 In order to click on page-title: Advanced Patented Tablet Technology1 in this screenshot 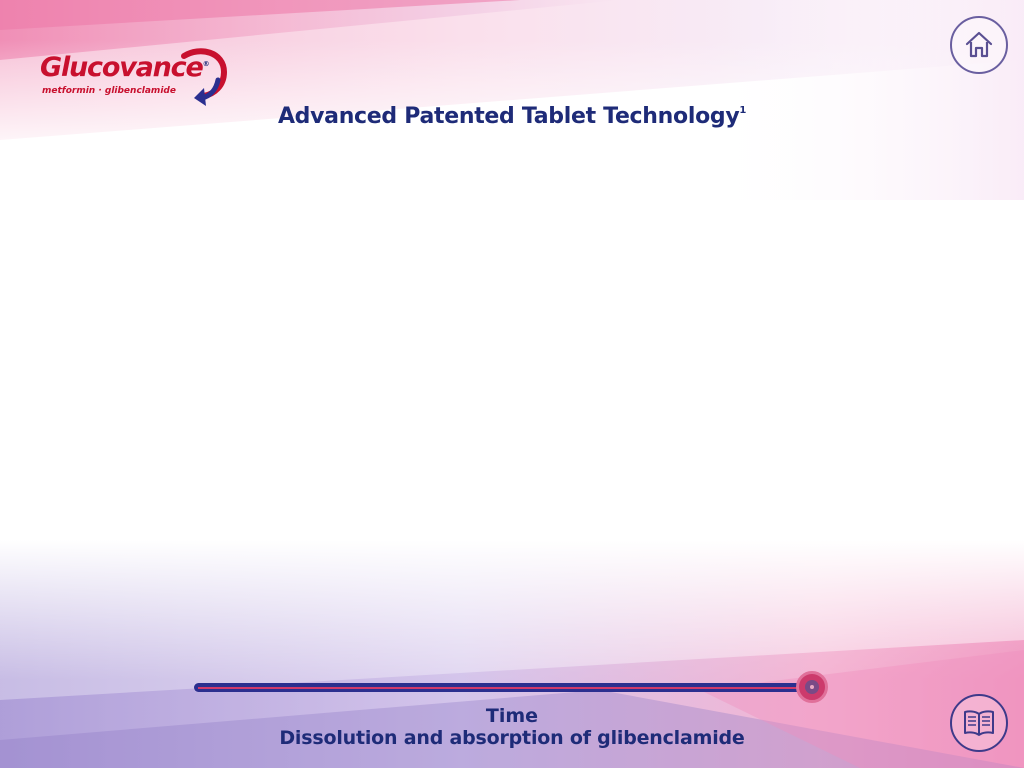, I will do `click(512, 116)`.